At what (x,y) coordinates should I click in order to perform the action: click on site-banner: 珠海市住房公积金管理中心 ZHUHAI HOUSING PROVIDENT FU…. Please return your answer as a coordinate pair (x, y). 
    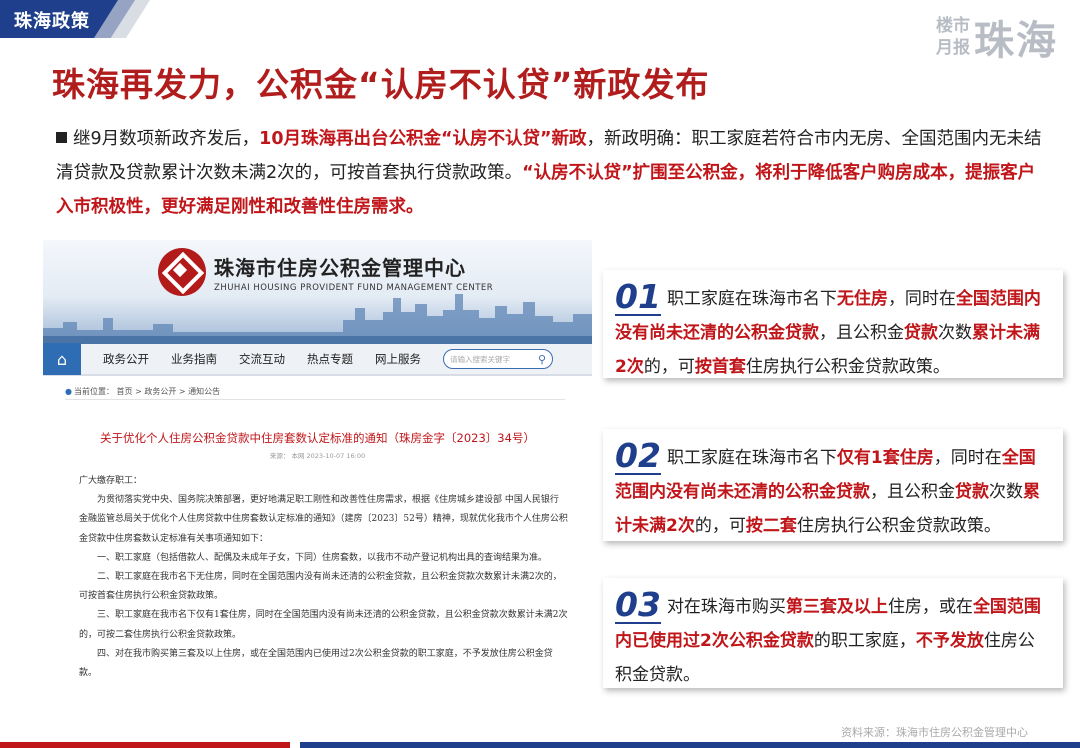
    Looking at the image, I should click on (317, 292).